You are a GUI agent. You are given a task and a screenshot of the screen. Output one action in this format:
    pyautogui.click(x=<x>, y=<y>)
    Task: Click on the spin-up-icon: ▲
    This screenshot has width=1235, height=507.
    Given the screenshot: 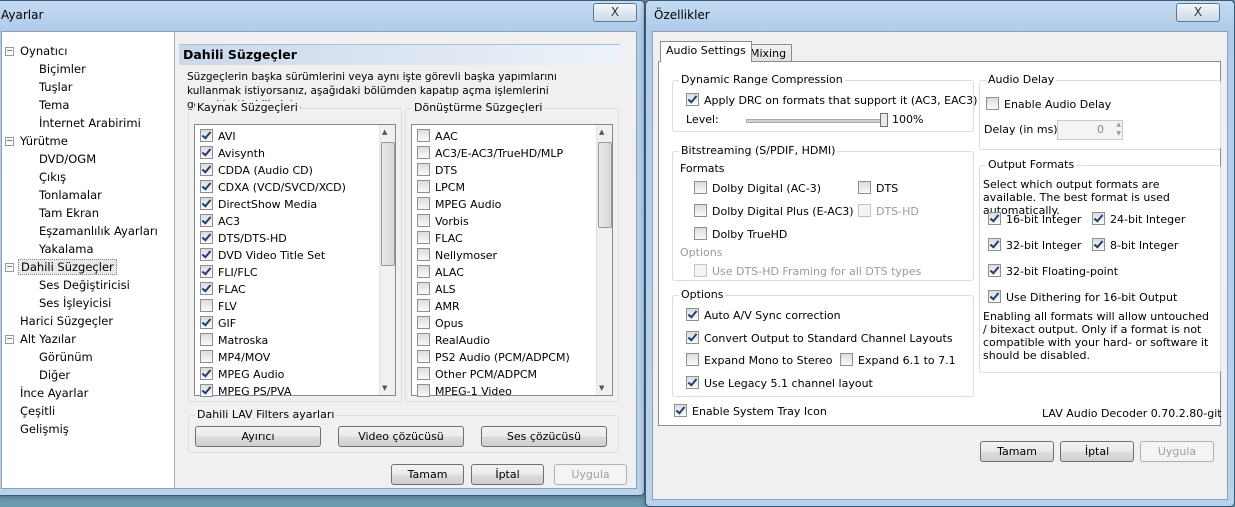 What is the action you would take?
    pyautogui.click(x=1118, y=124)
    